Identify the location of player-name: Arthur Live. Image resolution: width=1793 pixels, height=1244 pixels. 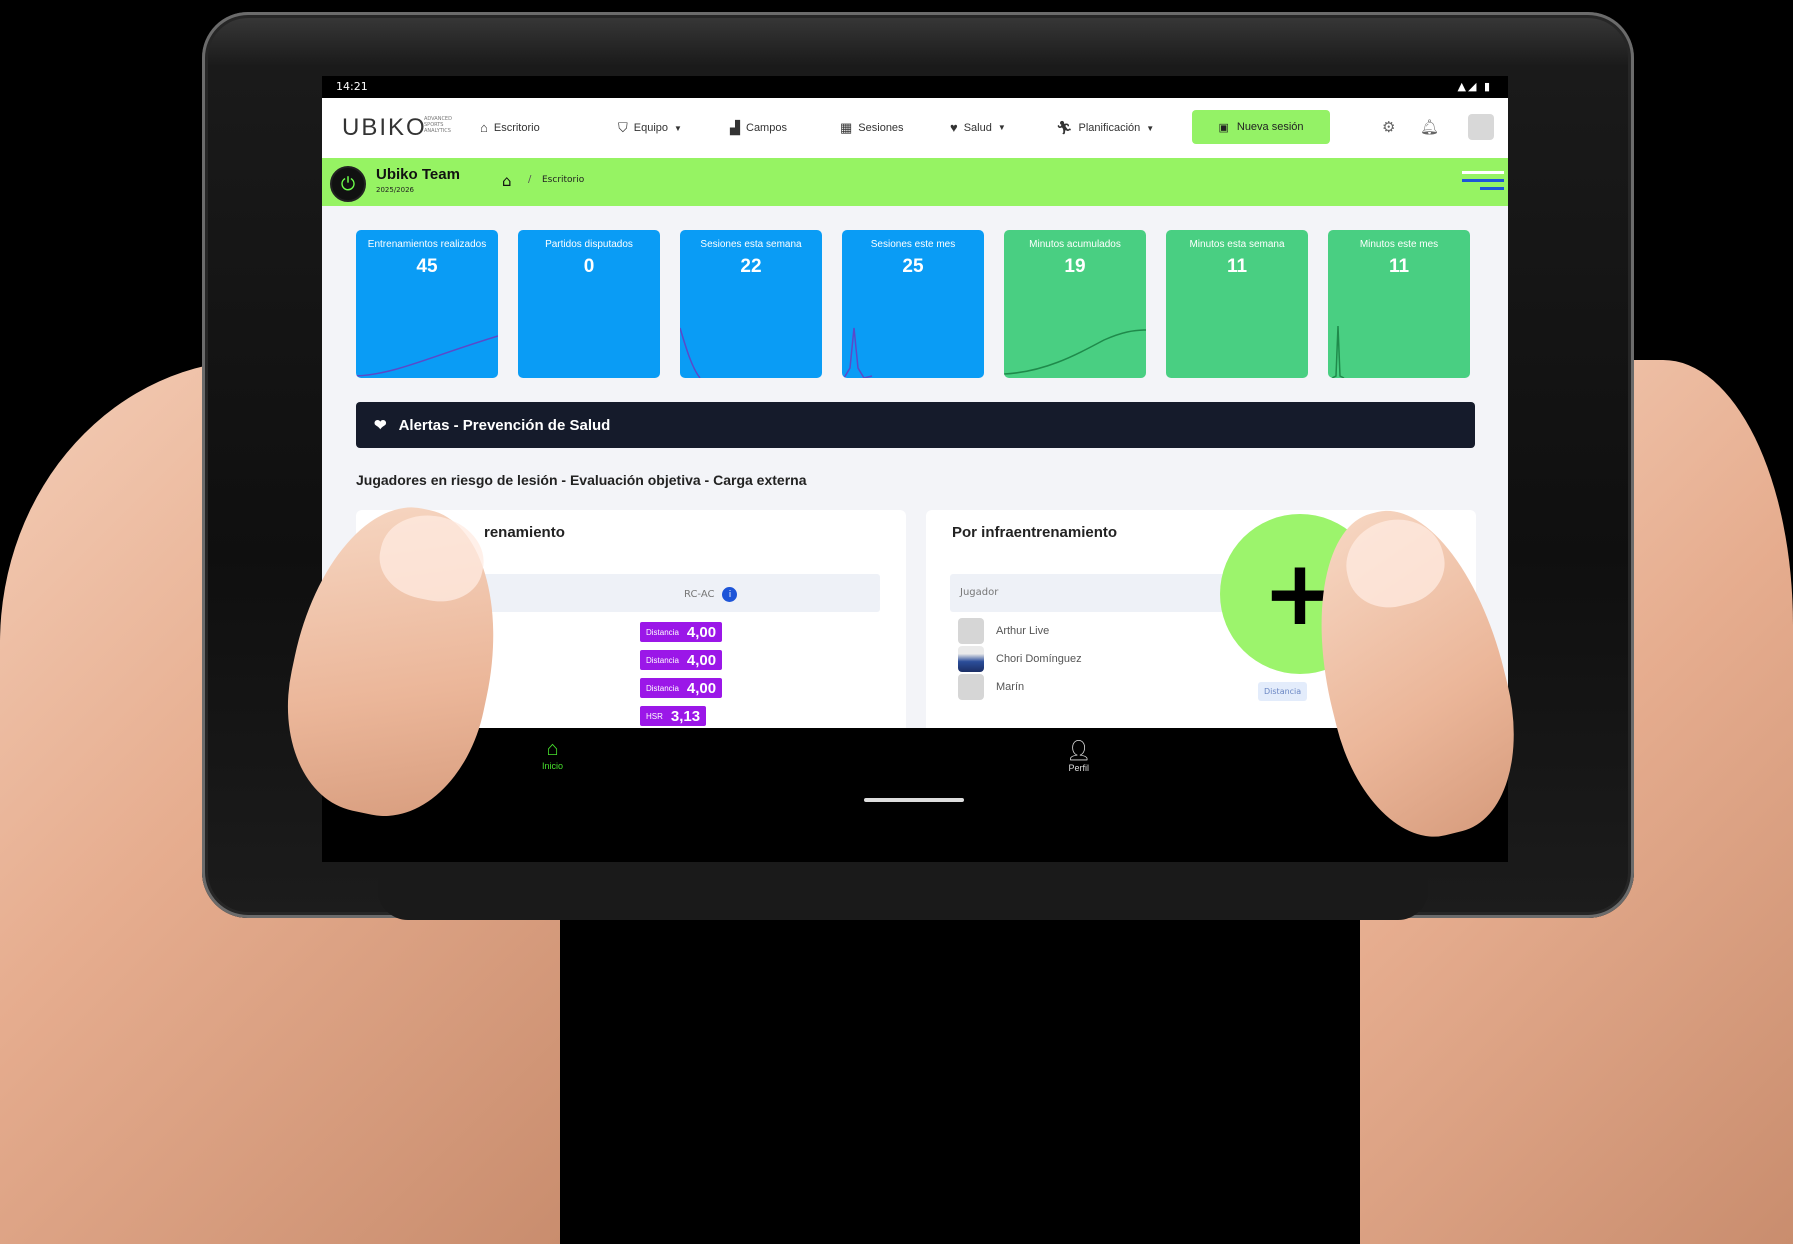
(1023, 631).